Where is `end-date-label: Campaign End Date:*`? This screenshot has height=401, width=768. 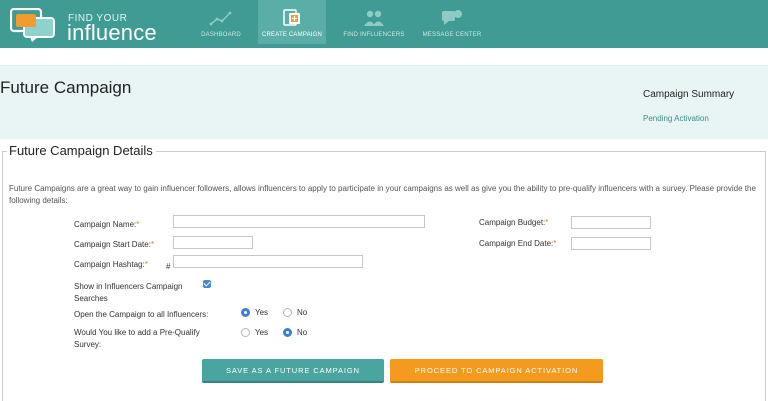
end-date-label: Campaign End Date:* is located at coordinates (518, 243).